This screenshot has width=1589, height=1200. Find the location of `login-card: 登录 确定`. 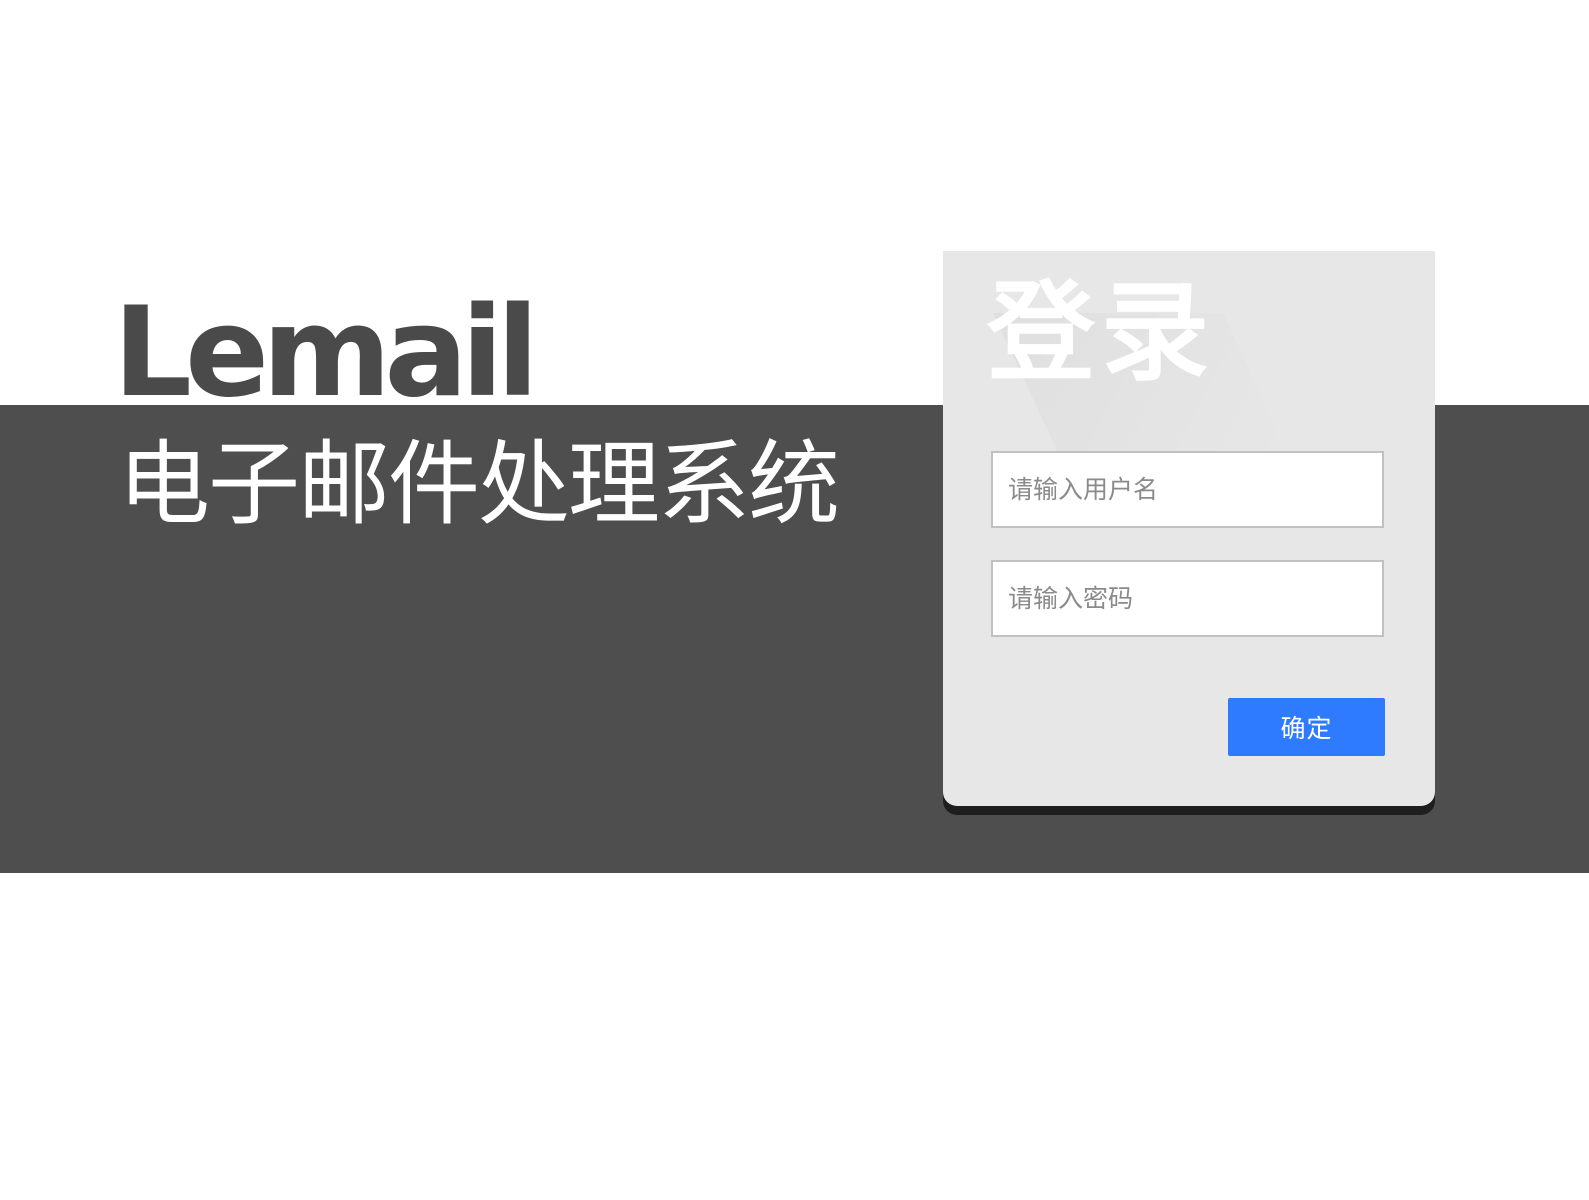

login-card: 登录 确定 is located at coordinates (1189, 528).